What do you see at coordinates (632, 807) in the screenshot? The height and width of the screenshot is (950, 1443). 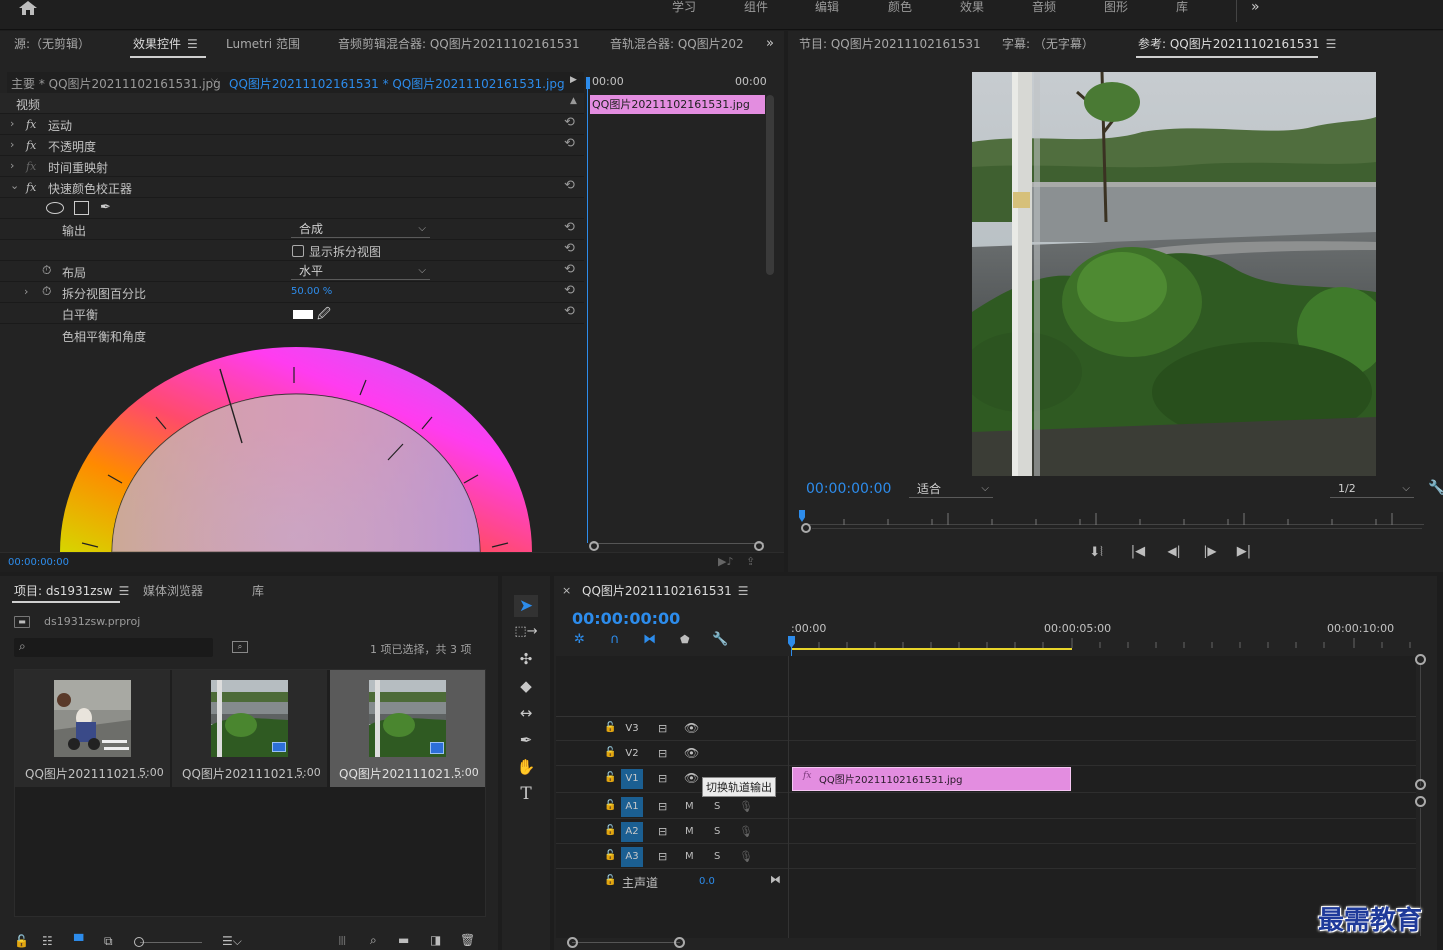 I see `track-target-a1: A1` at bounding box center [632, 807].